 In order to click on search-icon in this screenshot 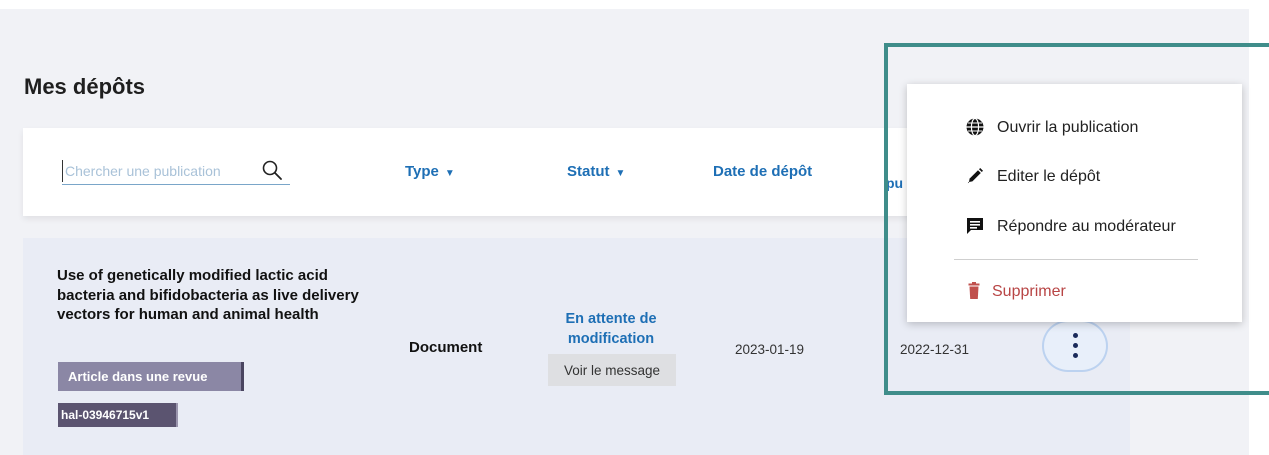, I will do `click(272, 171)`.